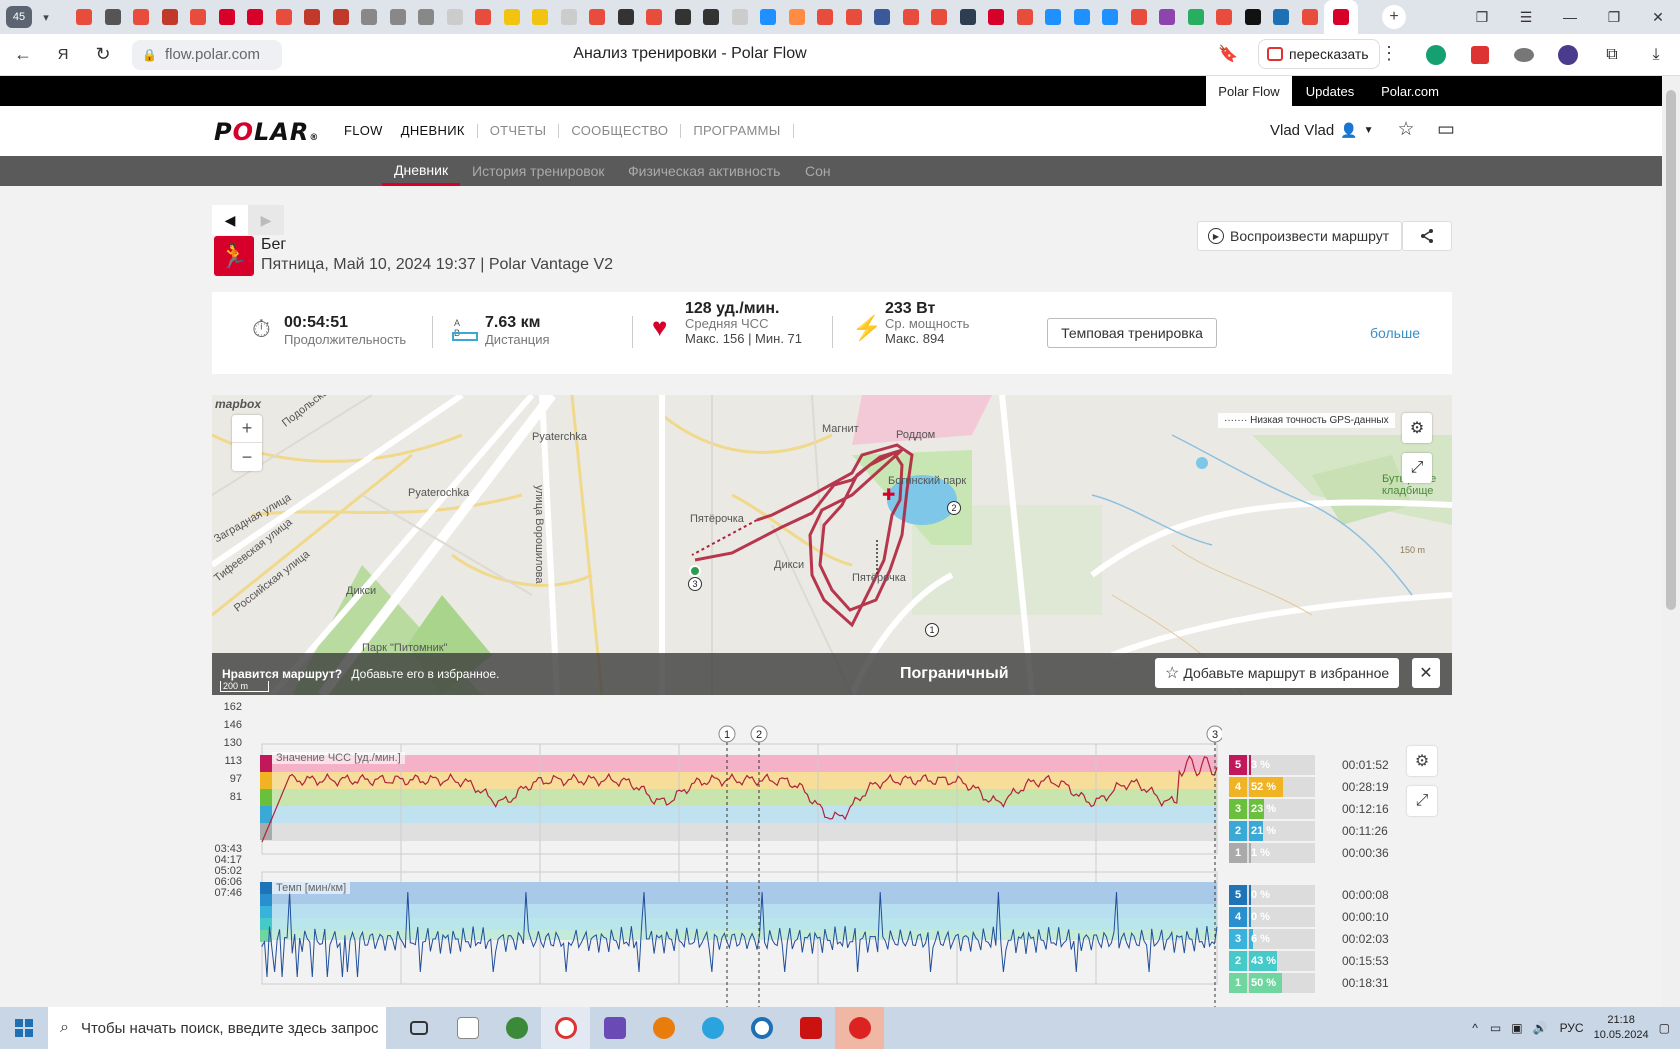 This screenshot has height=1049, width=1680. I want to click on subnav-activity: Физическая активность, so click(704, 171).